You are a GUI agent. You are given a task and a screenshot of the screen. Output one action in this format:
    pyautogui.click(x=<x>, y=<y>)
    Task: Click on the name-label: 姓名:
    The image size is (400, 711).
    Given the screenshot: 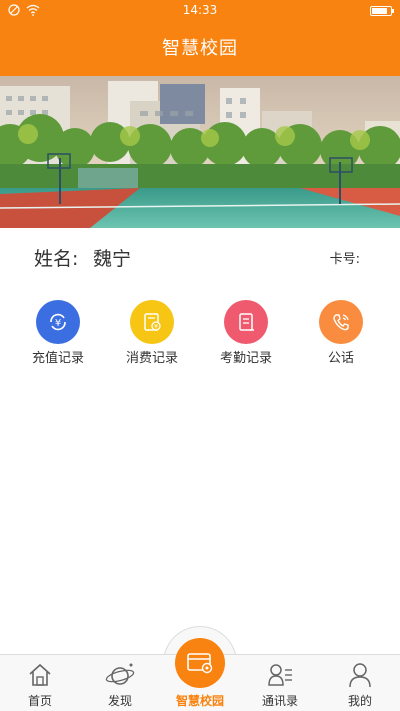 What is the action you would take?
    pyautogui.click(x=56, y=259)
    